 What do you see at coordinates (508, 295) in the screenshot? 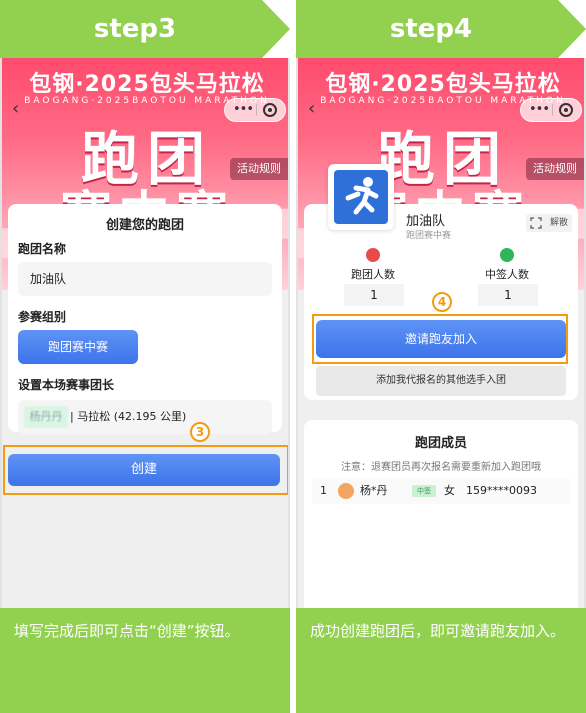
I see `signed-count-value: 1` at bounding box center [508, 295].